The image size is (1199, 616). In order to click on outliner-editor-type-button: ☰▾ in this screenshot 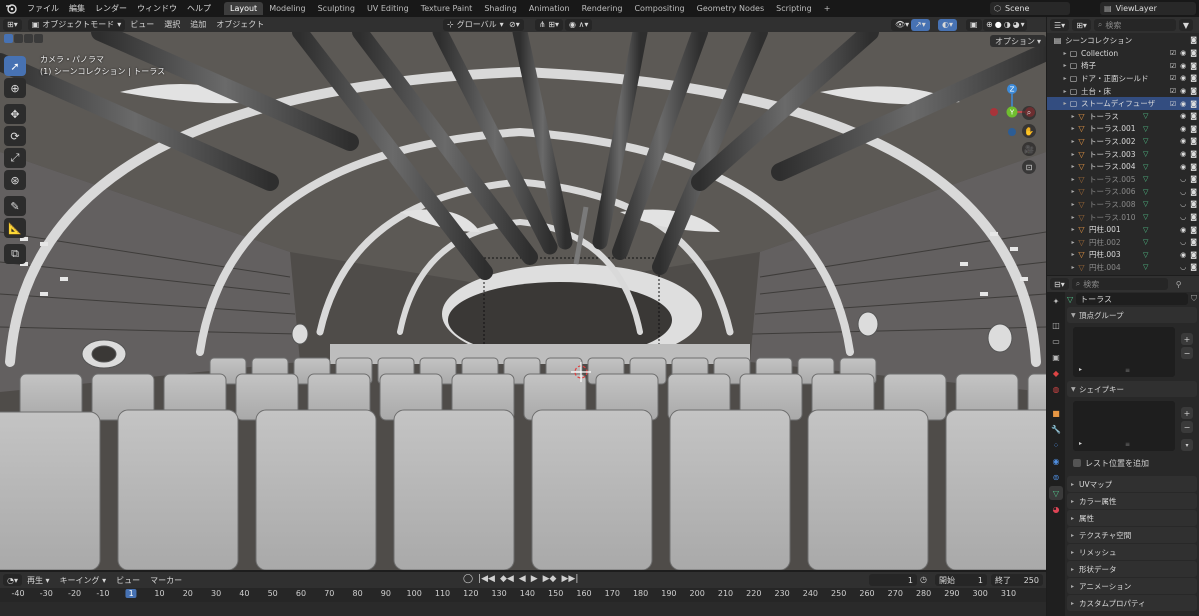, I will do `click(1060, 25)`.